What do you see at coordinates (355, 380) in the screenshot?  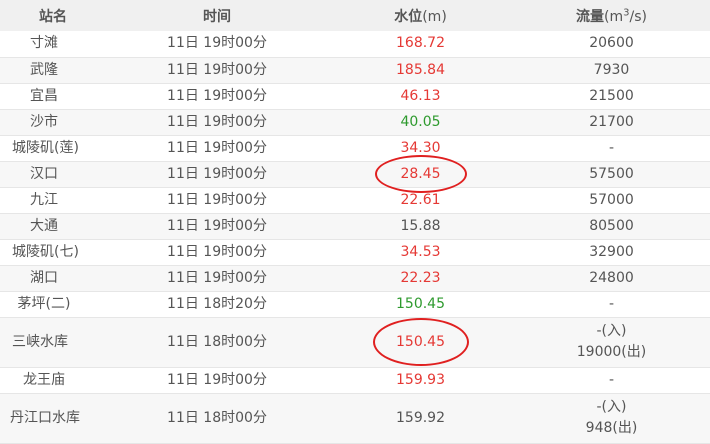 I see `table-row: 龙王庙 11日 19时00分 159.93 -` at bounding box center [355, 380].